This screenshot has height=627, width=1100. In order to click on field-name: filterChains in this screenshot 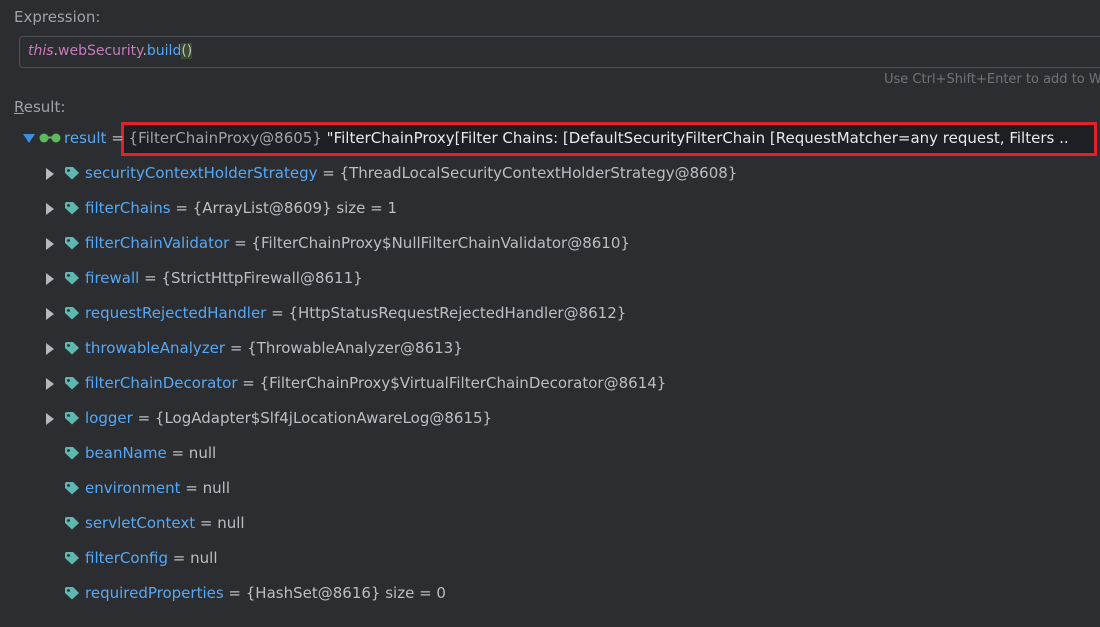, I will do `click(128, 208)`.